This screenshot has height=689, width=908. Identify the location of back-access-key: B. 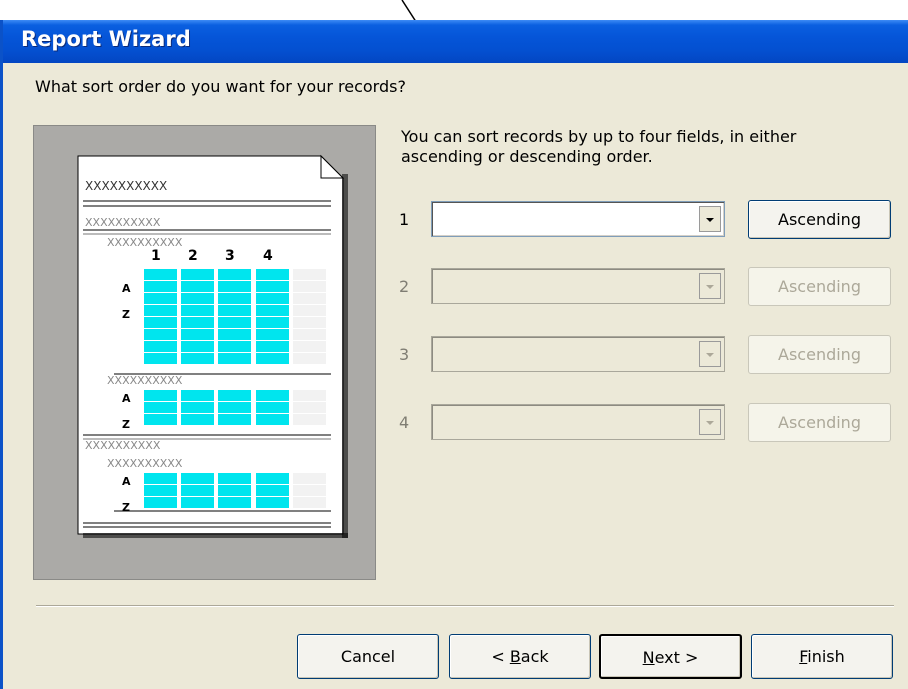
(515, 656).